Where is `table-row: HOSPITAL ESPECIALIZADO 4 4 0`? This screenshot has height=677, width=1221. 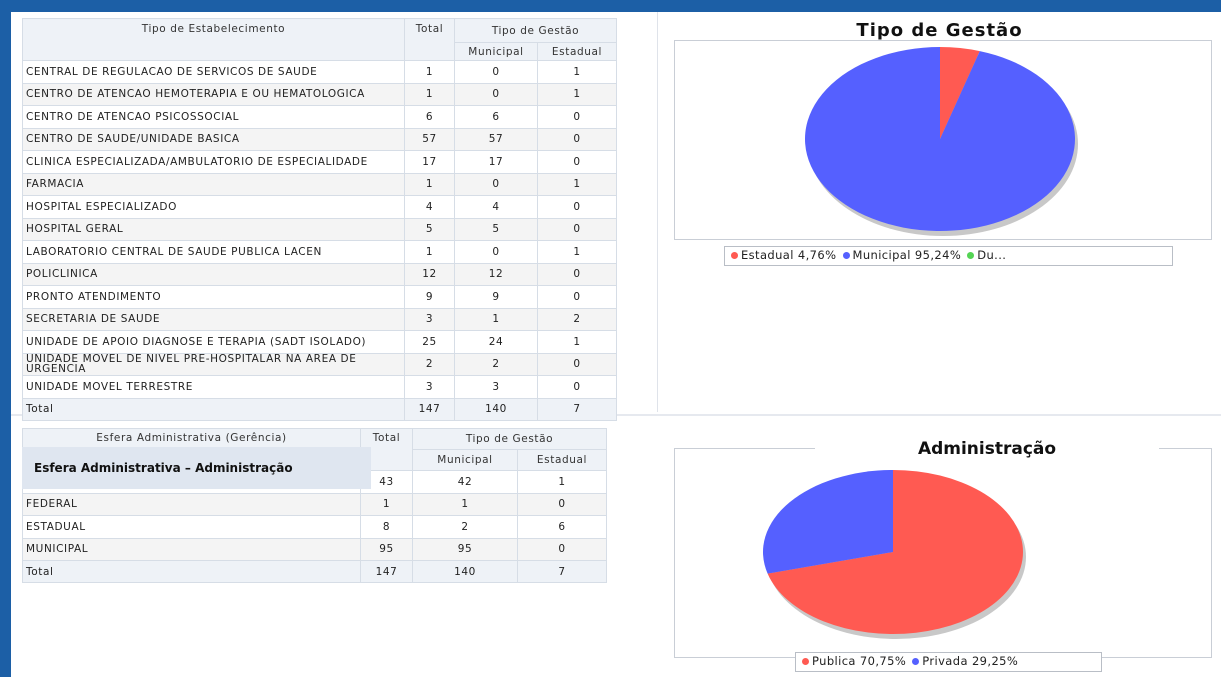
table-row: HOSPITAL ESPECIALIZADO 4 4 0 is located at coordinates (319, 207).